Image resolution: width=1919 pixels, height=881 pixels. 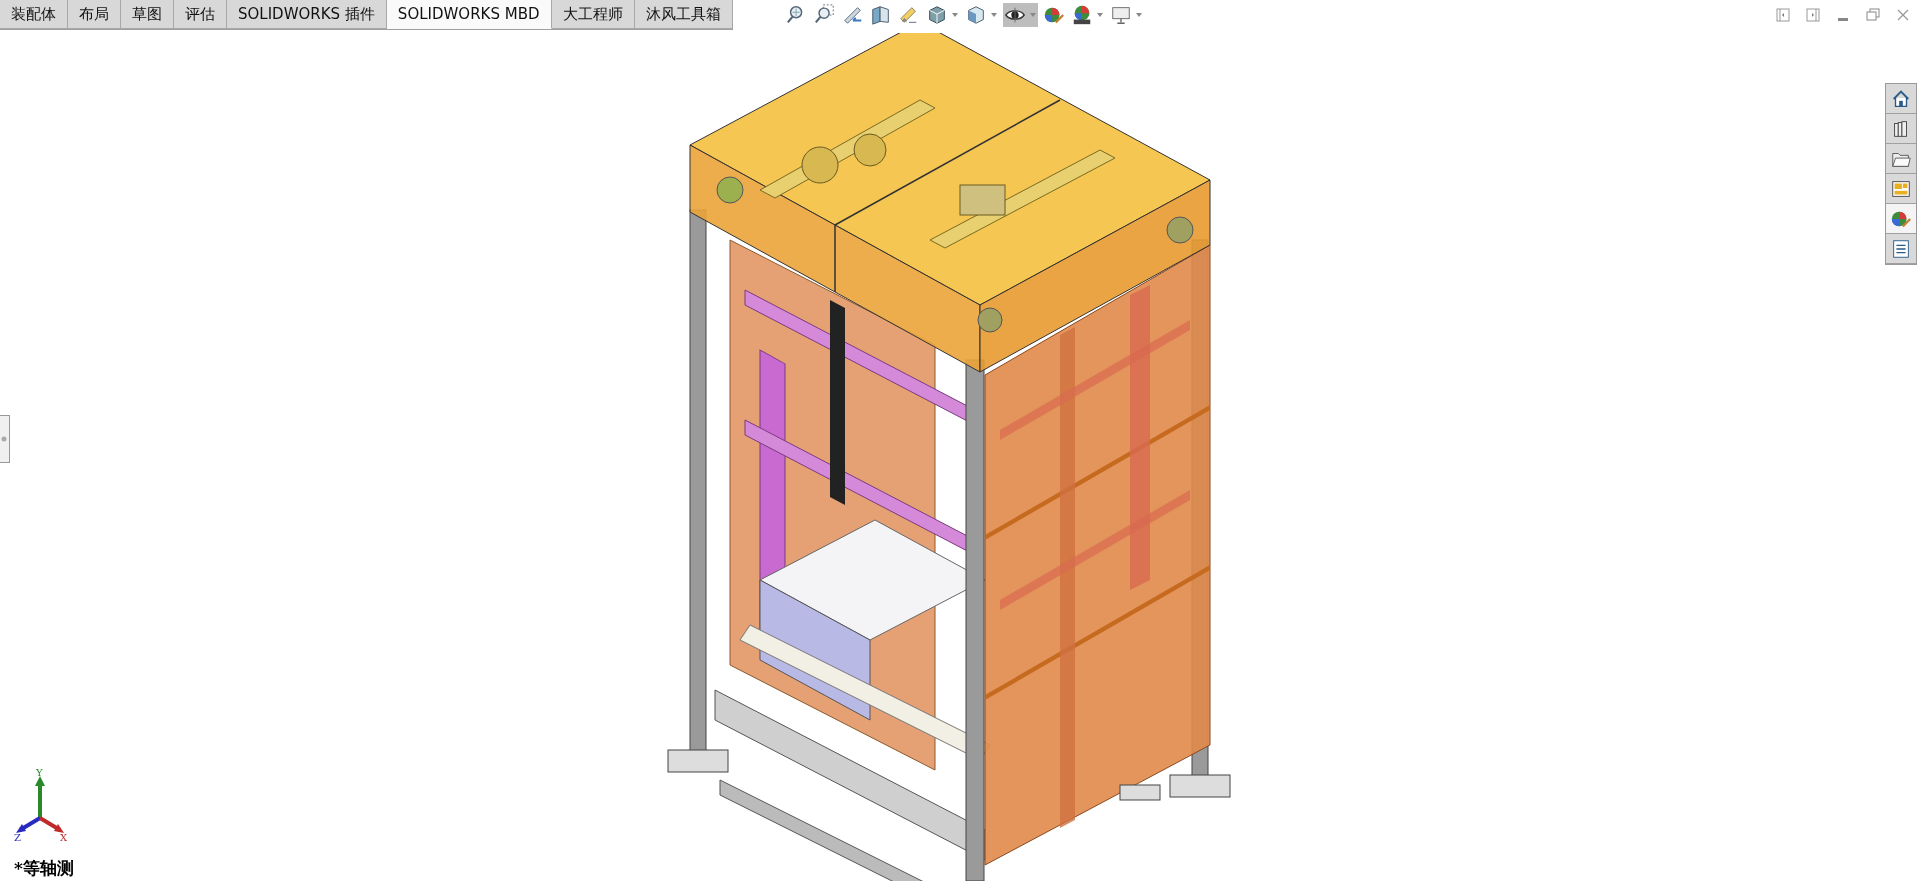 I want to click on minimize-icon, so click(x=1843, y=19).